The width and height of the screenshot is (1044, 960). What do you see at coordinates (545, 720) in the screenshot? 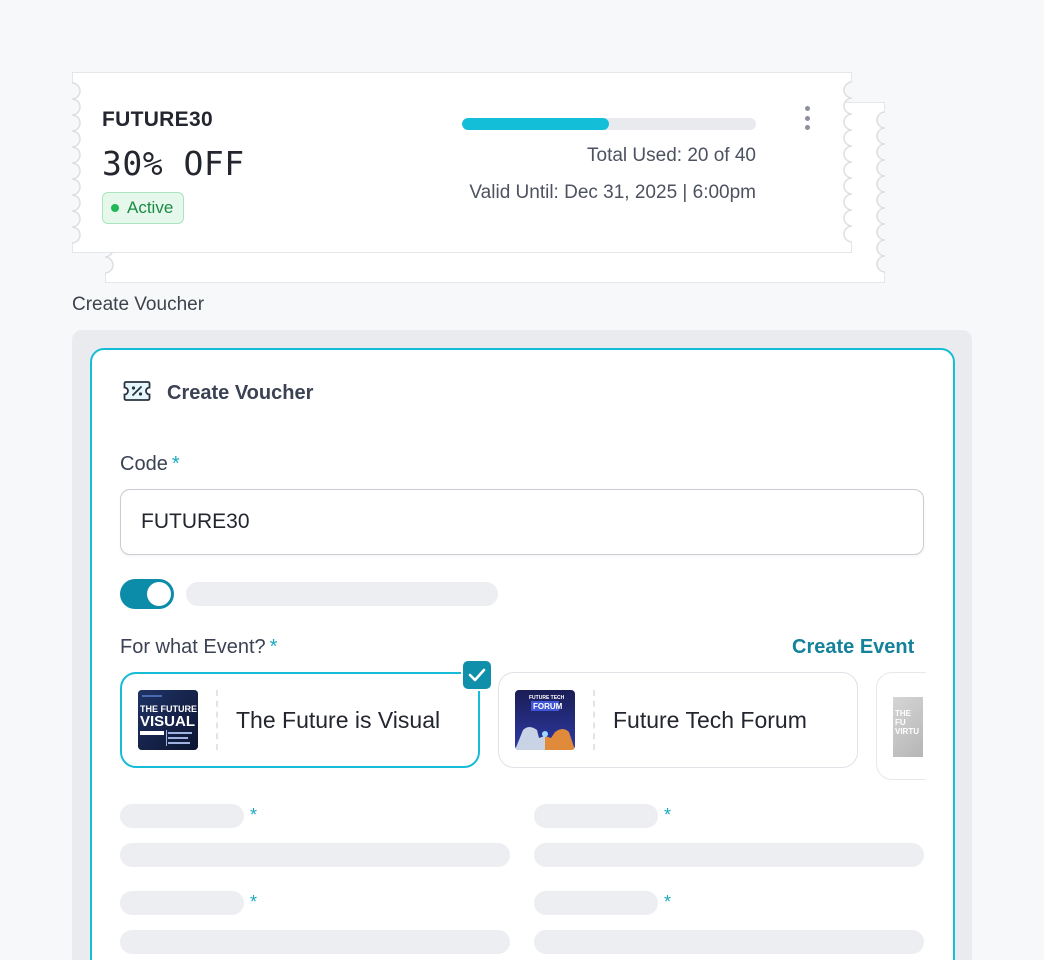
I see `event-thumbnail: FUTURE TECH FORUM` at bounding box center [545, 720].